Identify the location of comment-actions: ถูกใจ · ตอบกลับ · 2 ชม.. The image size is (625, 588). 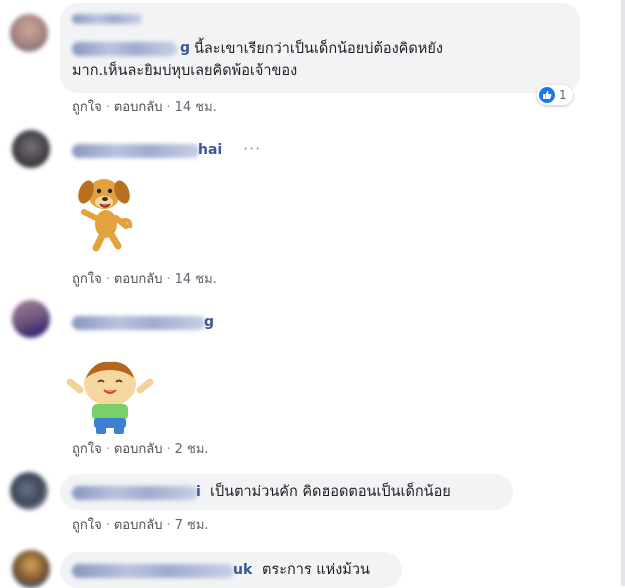
(140, 448).